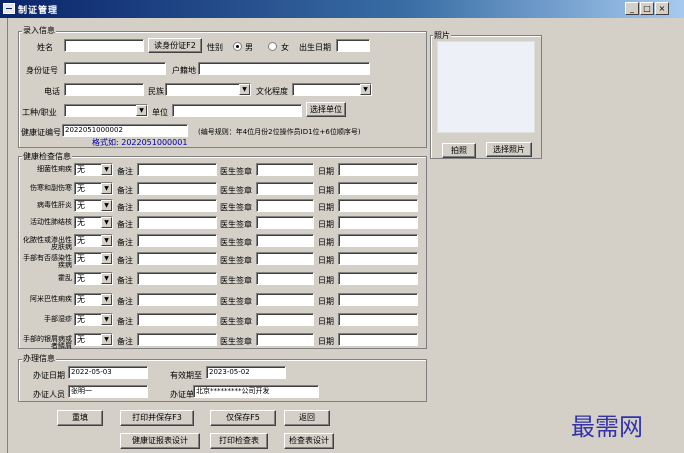 This screenshot has height=453, width=684. What do you see at coordinates (647, 8) in the screenshot?
I see `maximize-button: □` at bounding box center [647, 8].